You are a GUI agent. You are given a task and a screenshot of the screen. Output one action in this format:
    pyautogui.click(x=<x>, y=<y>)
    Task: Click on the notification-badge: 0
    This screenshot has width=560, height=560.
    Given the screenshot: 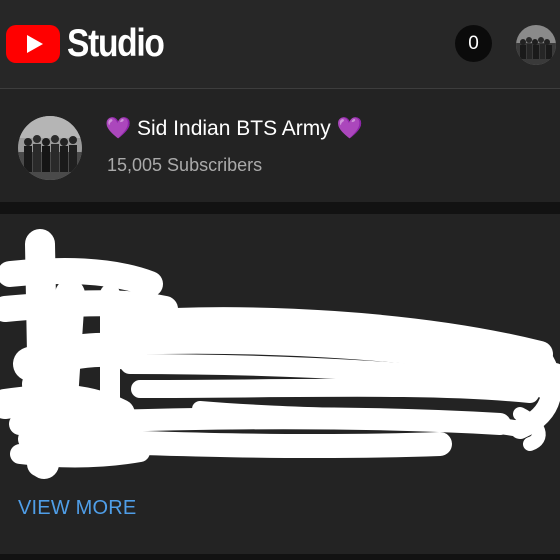 What is the action you would take?
    pyautogui.click(x=473, y=43)
    